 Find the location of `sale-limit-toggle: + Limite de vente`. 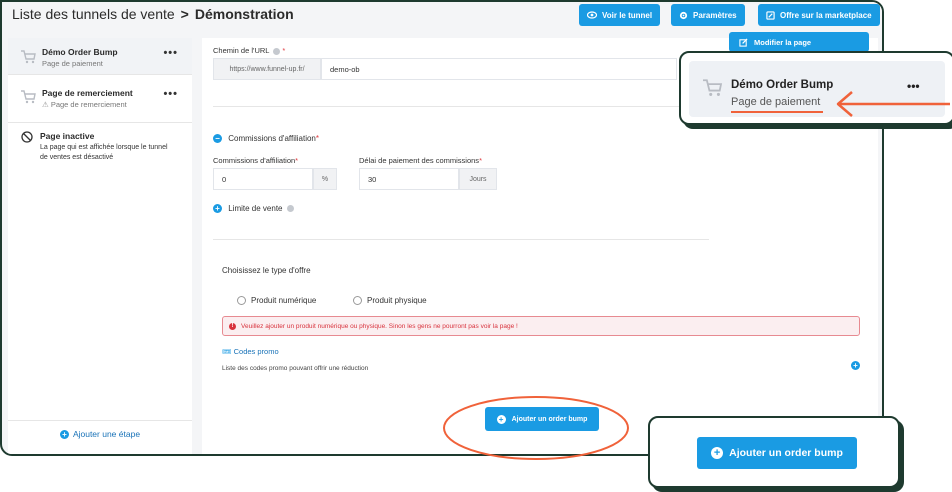

sale-limit-toggle: + Limite de vente is located at coordinates (253, 209).